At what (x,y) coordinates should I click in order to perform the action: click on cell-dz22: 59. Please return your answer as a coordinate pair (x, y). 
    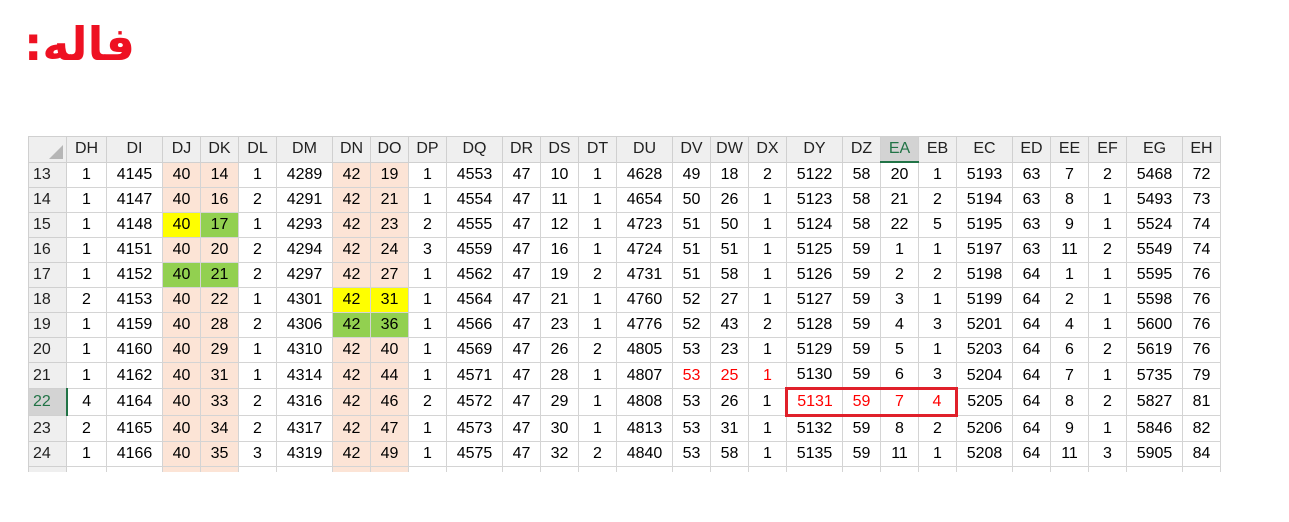
    Looking at the image, I should click on (861, 402).